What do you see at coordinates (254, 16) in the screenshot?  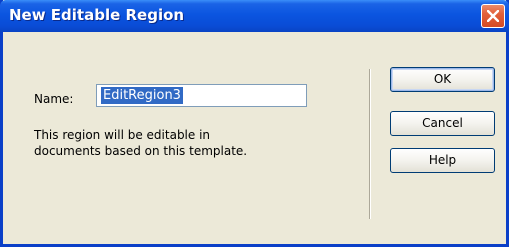 I see `title-bar: New Editable Region` at bounding box center [254, 16].